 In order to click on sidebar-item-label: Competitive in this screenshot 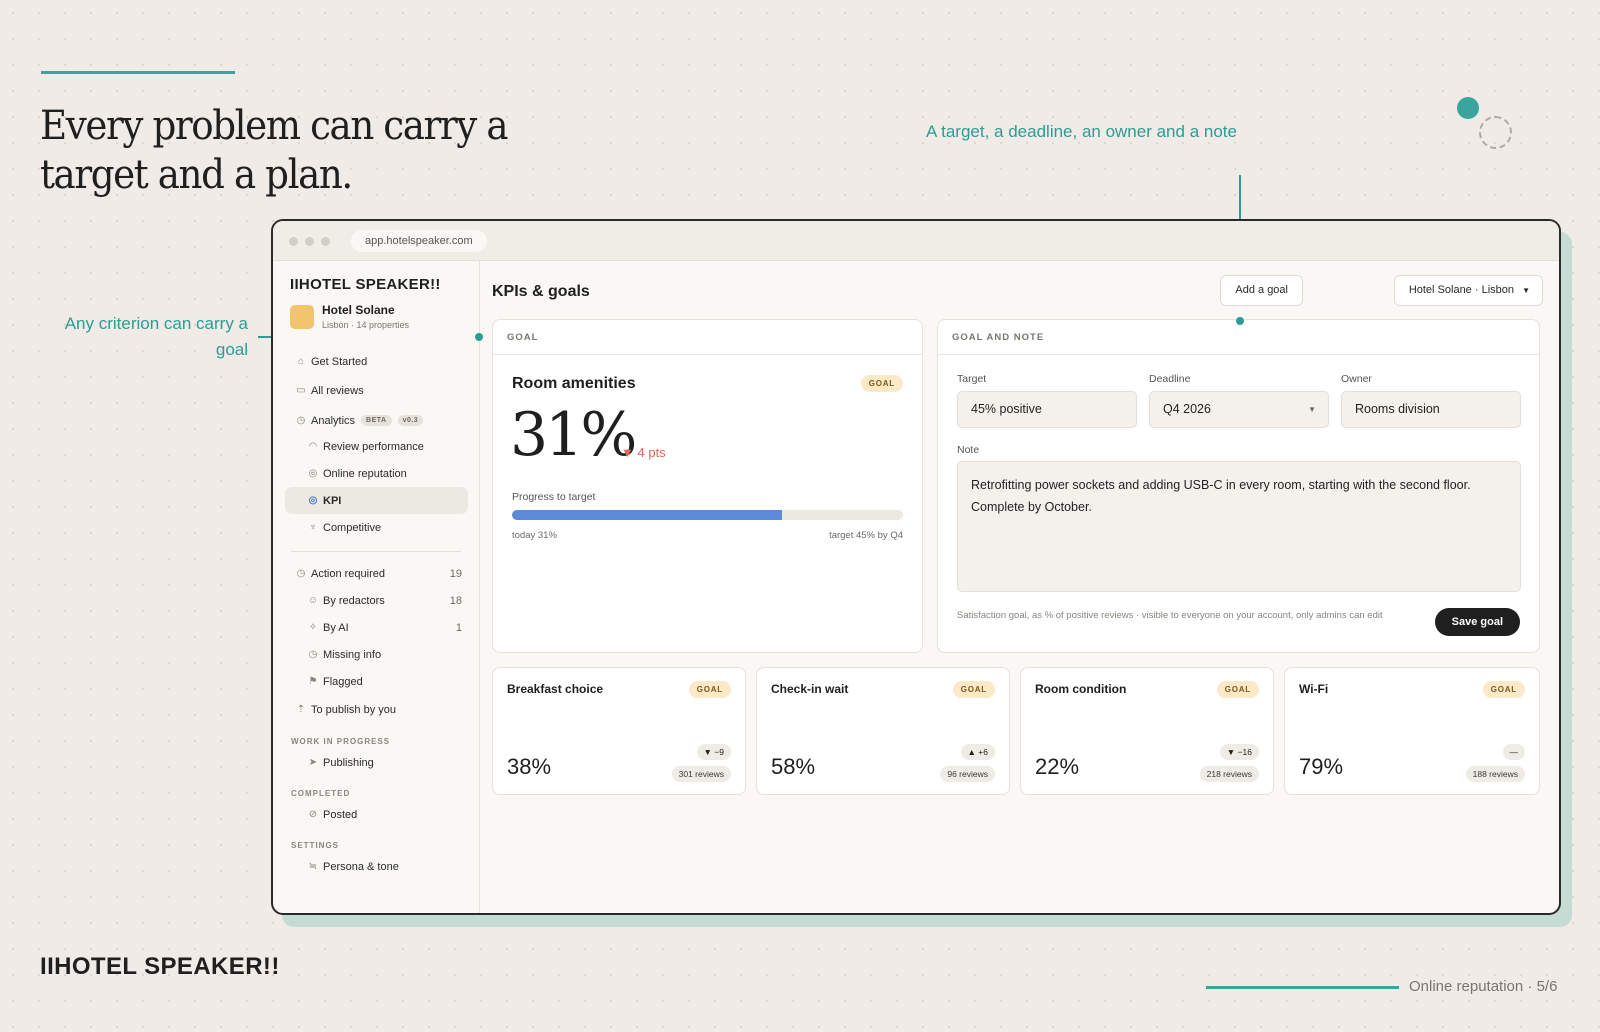, I will do `click(352, 527)`.